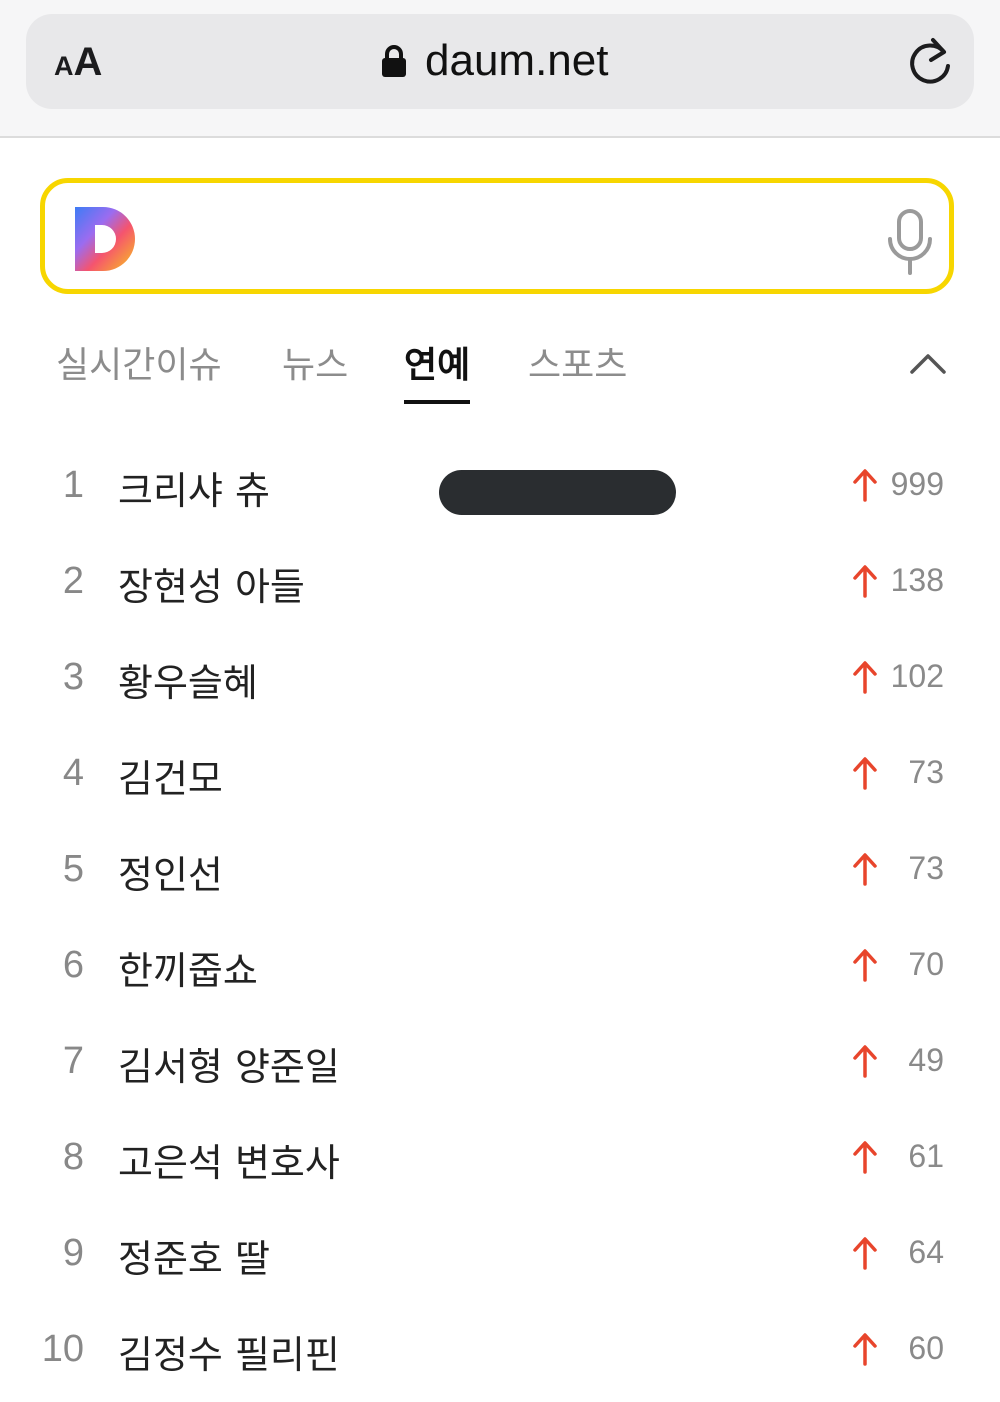 The height and width of the screenshot is (1402, 1000). I want to click on rank-number: 7, so click(73, 1061).